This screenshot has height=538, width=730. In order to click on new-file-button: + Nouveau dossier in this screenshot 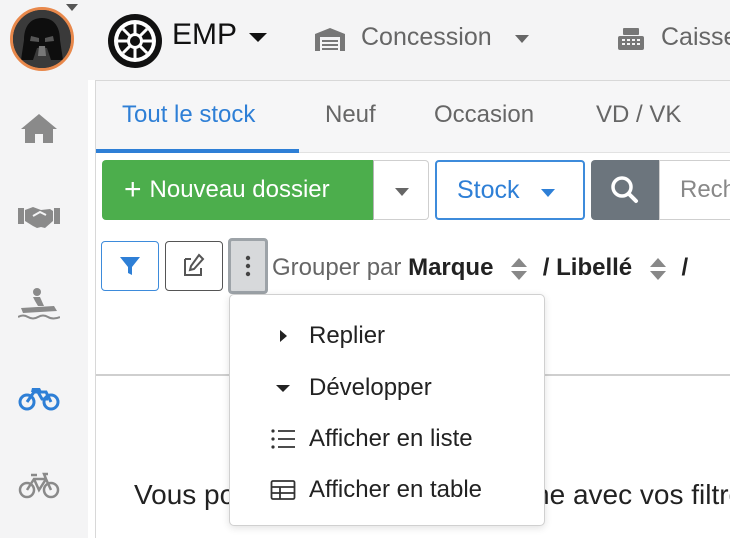, I will do `click(237, 190)`.